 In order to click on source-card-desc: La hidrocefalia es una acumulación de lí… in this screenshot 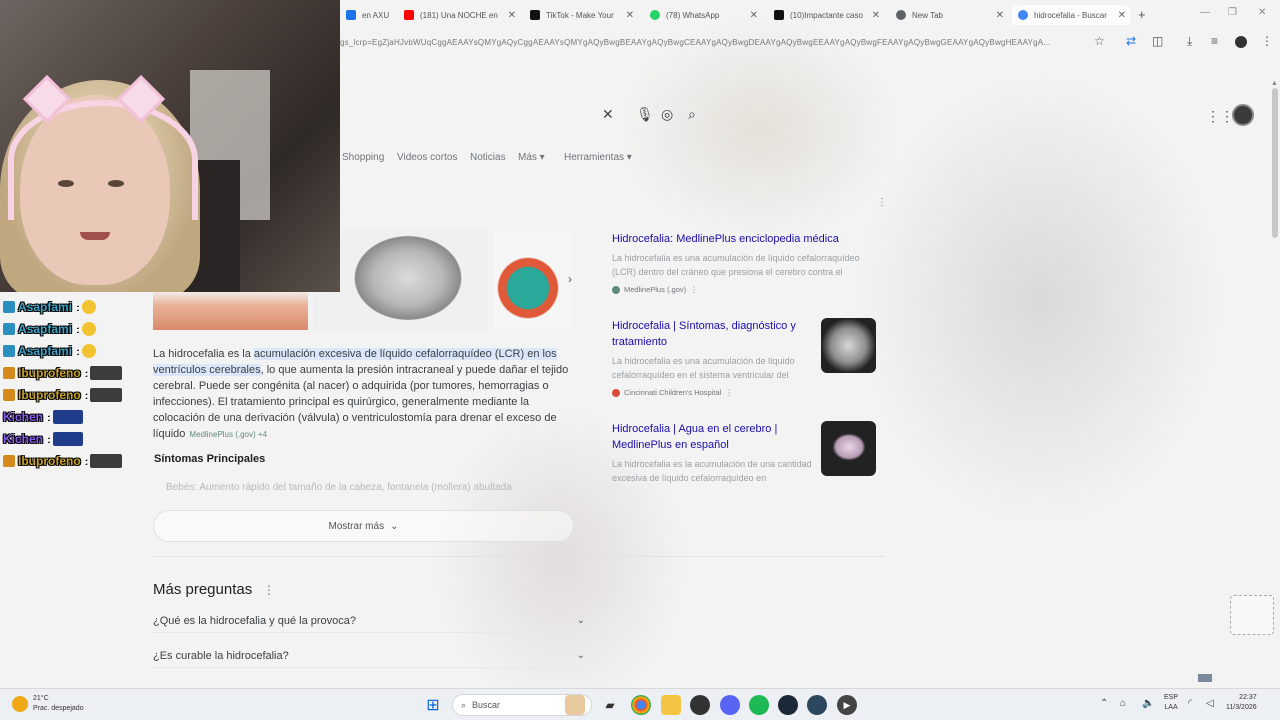, I will do `click(703, 368)`.